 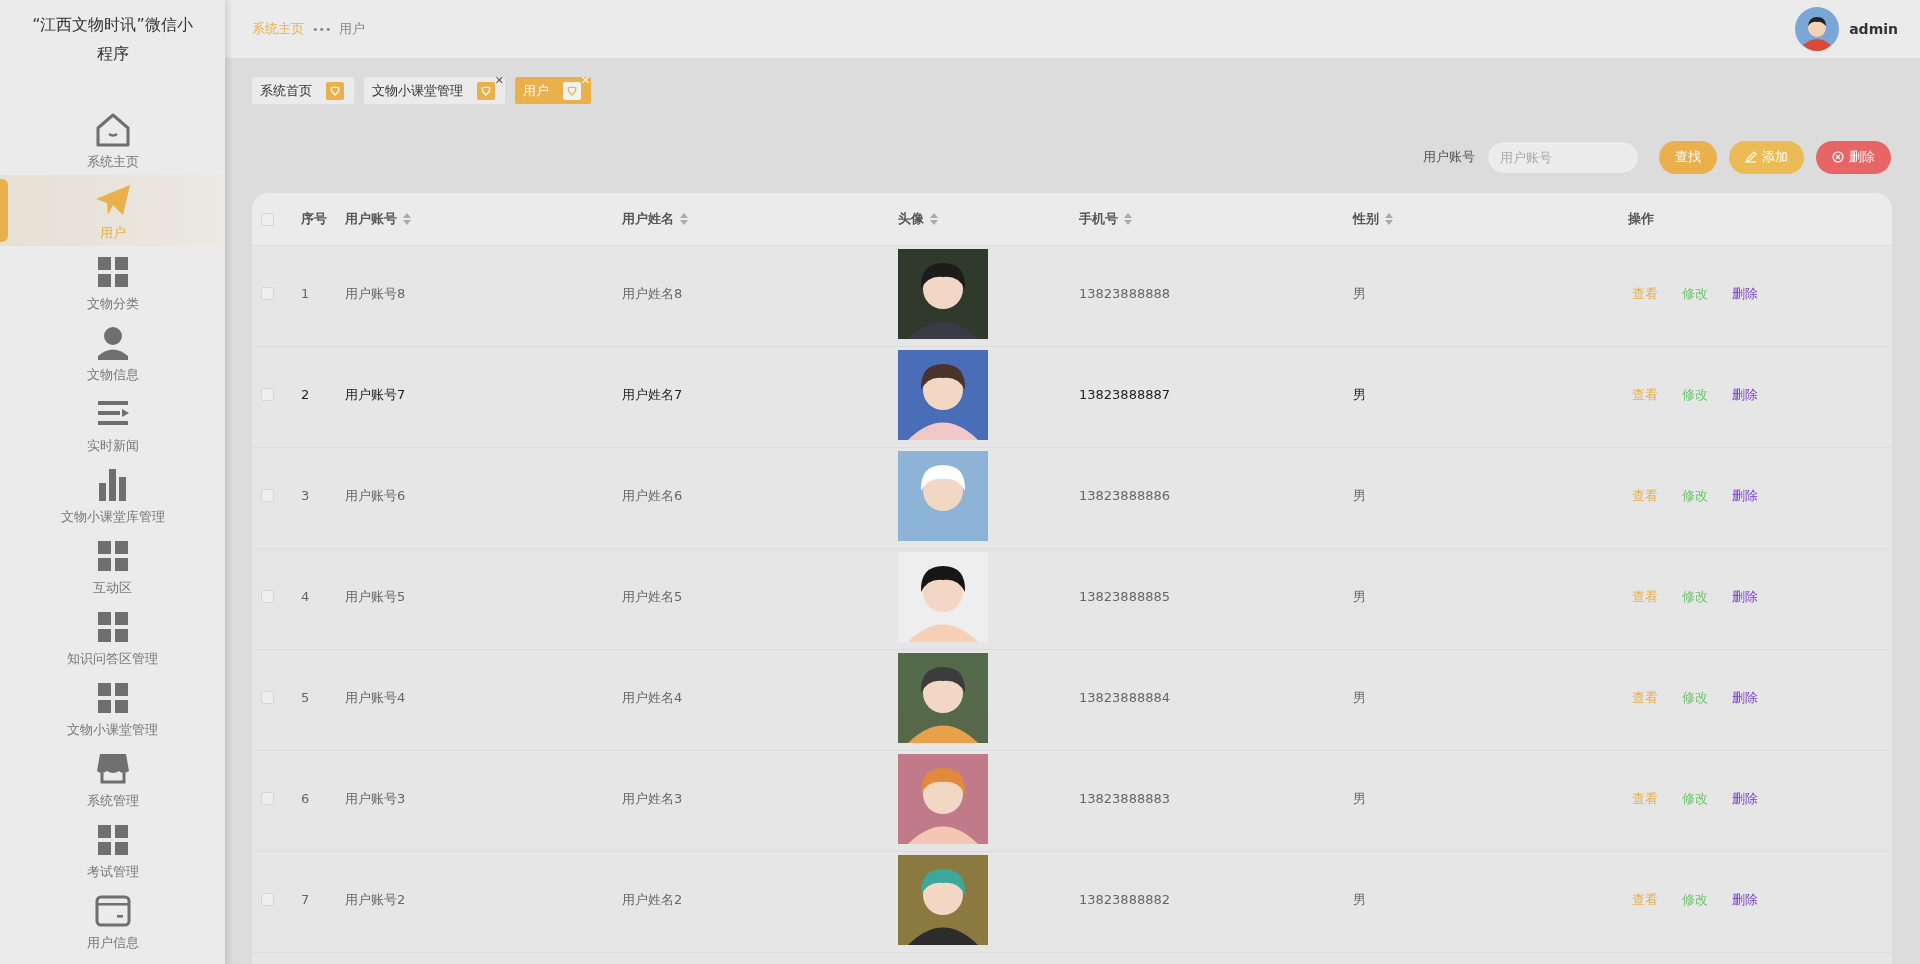 What do you see at coordinates (1124, 293) in the screenshot?
I see `table-cell: 13823888888` at bounding box center [1124, 293].